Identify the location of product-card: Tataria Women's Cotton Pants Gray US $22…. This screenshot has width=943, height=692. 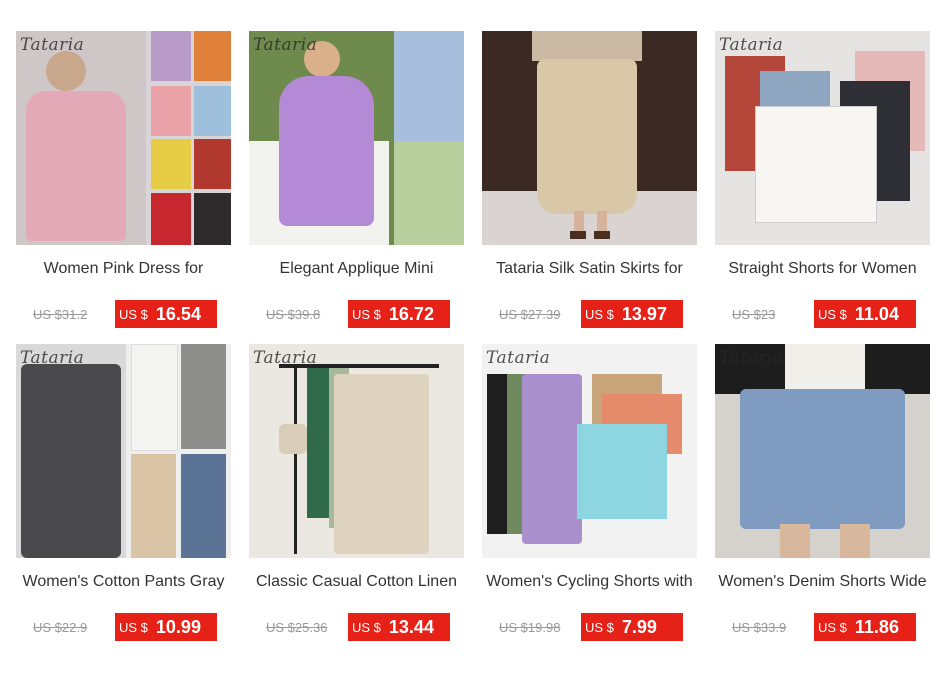
(123, 500).